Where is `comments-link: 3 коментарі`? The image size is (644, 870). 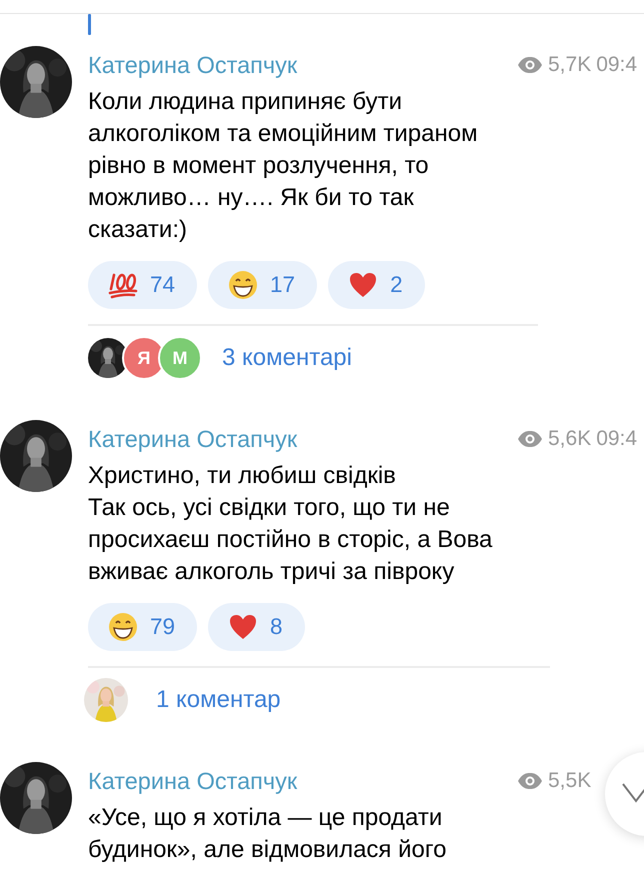 comments-link: 3 коментарі is located at coordinates (287, 358).